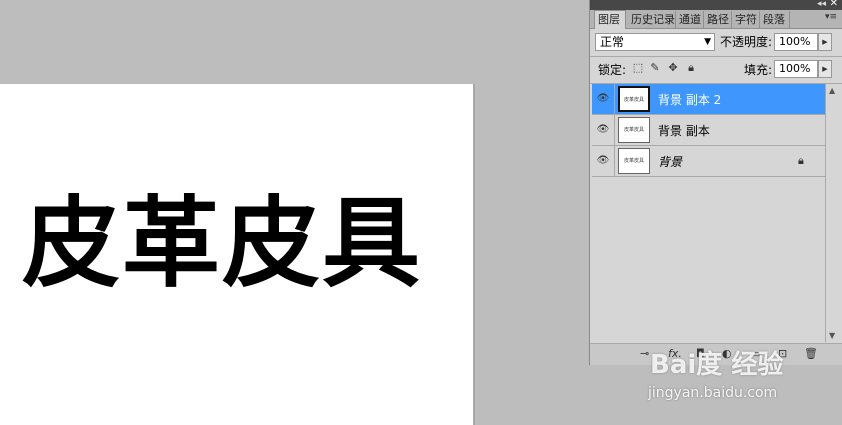  I want to click on scroll-up-icon: ▲, so click(832, 90).